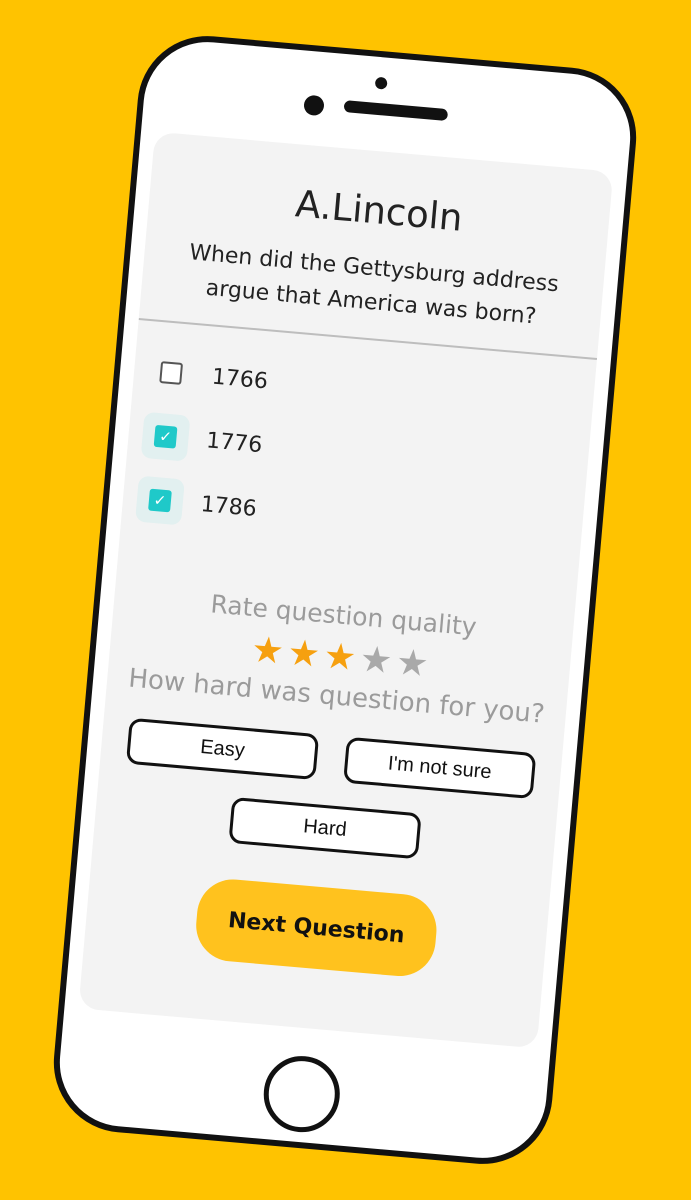 This screenshot has width=691, height=1200. Describe the element at coordinates (331, 758) in the screenshot. I see `difficulty-row-1: Easy I'm not sure` at that location.